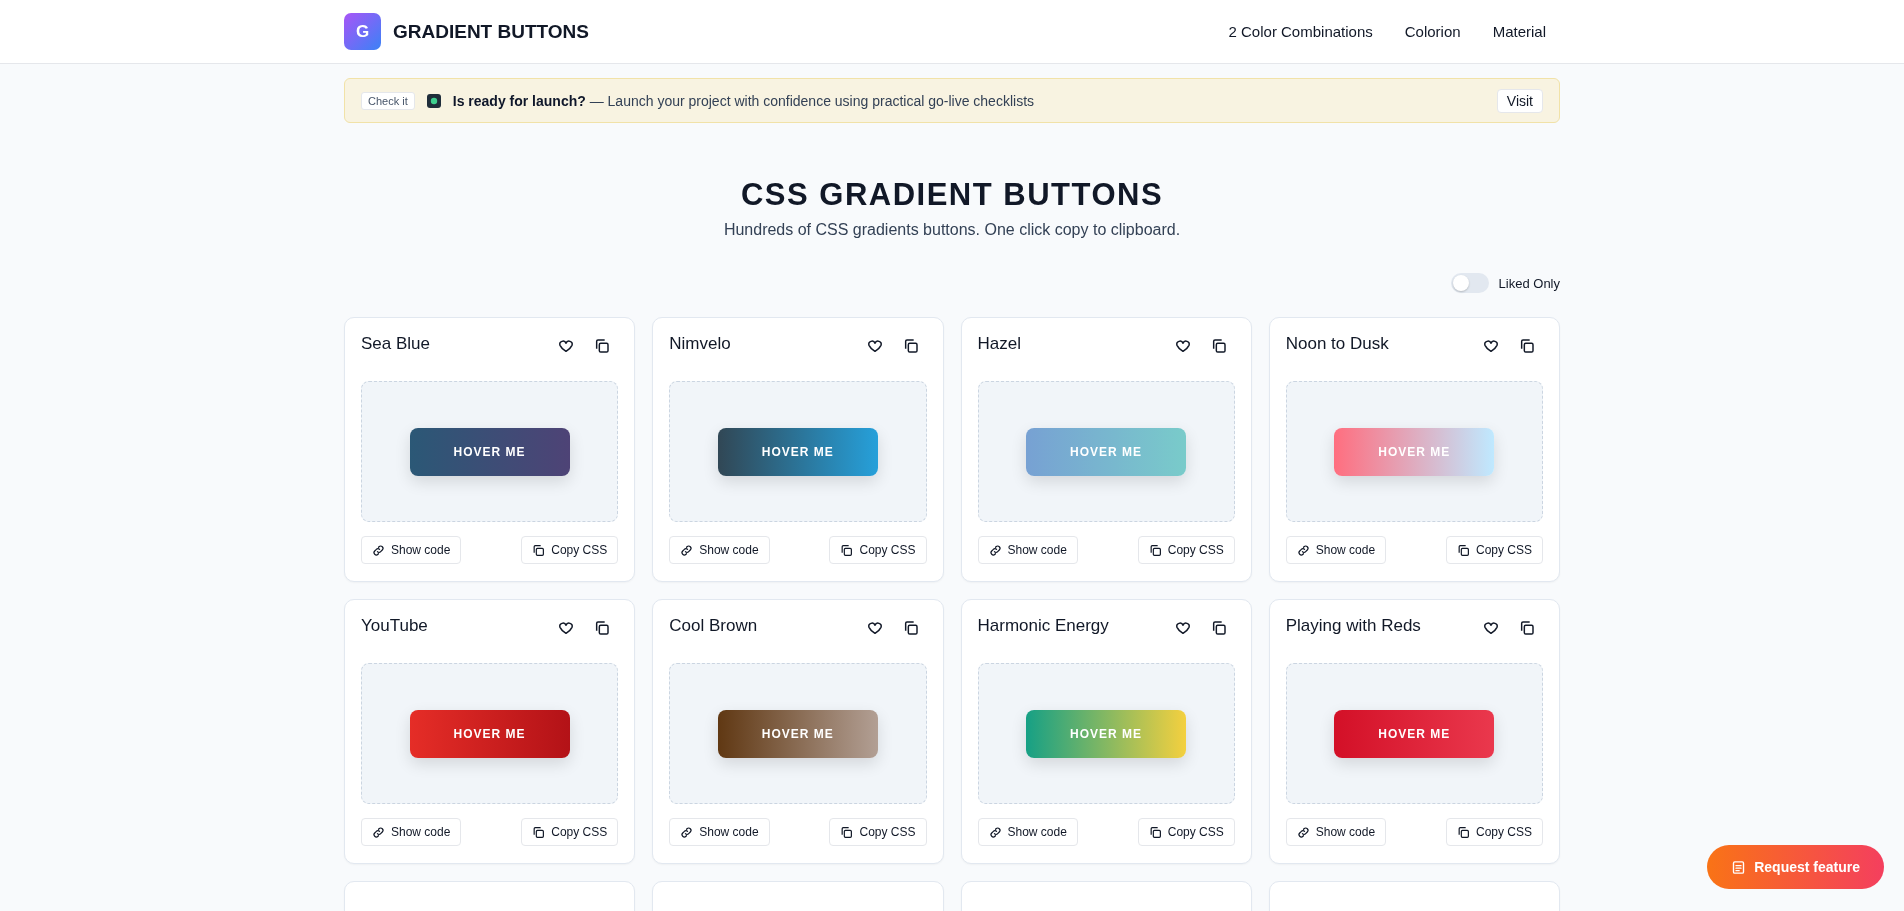 This screenshot has height=911, width=1904. What do you see at coordinates (743, 100) in the screenshot?
I see `banner-text: Is ready for launch? — Launch your project with confidence using practical go-live checklists` at bounding box center [743, 100].